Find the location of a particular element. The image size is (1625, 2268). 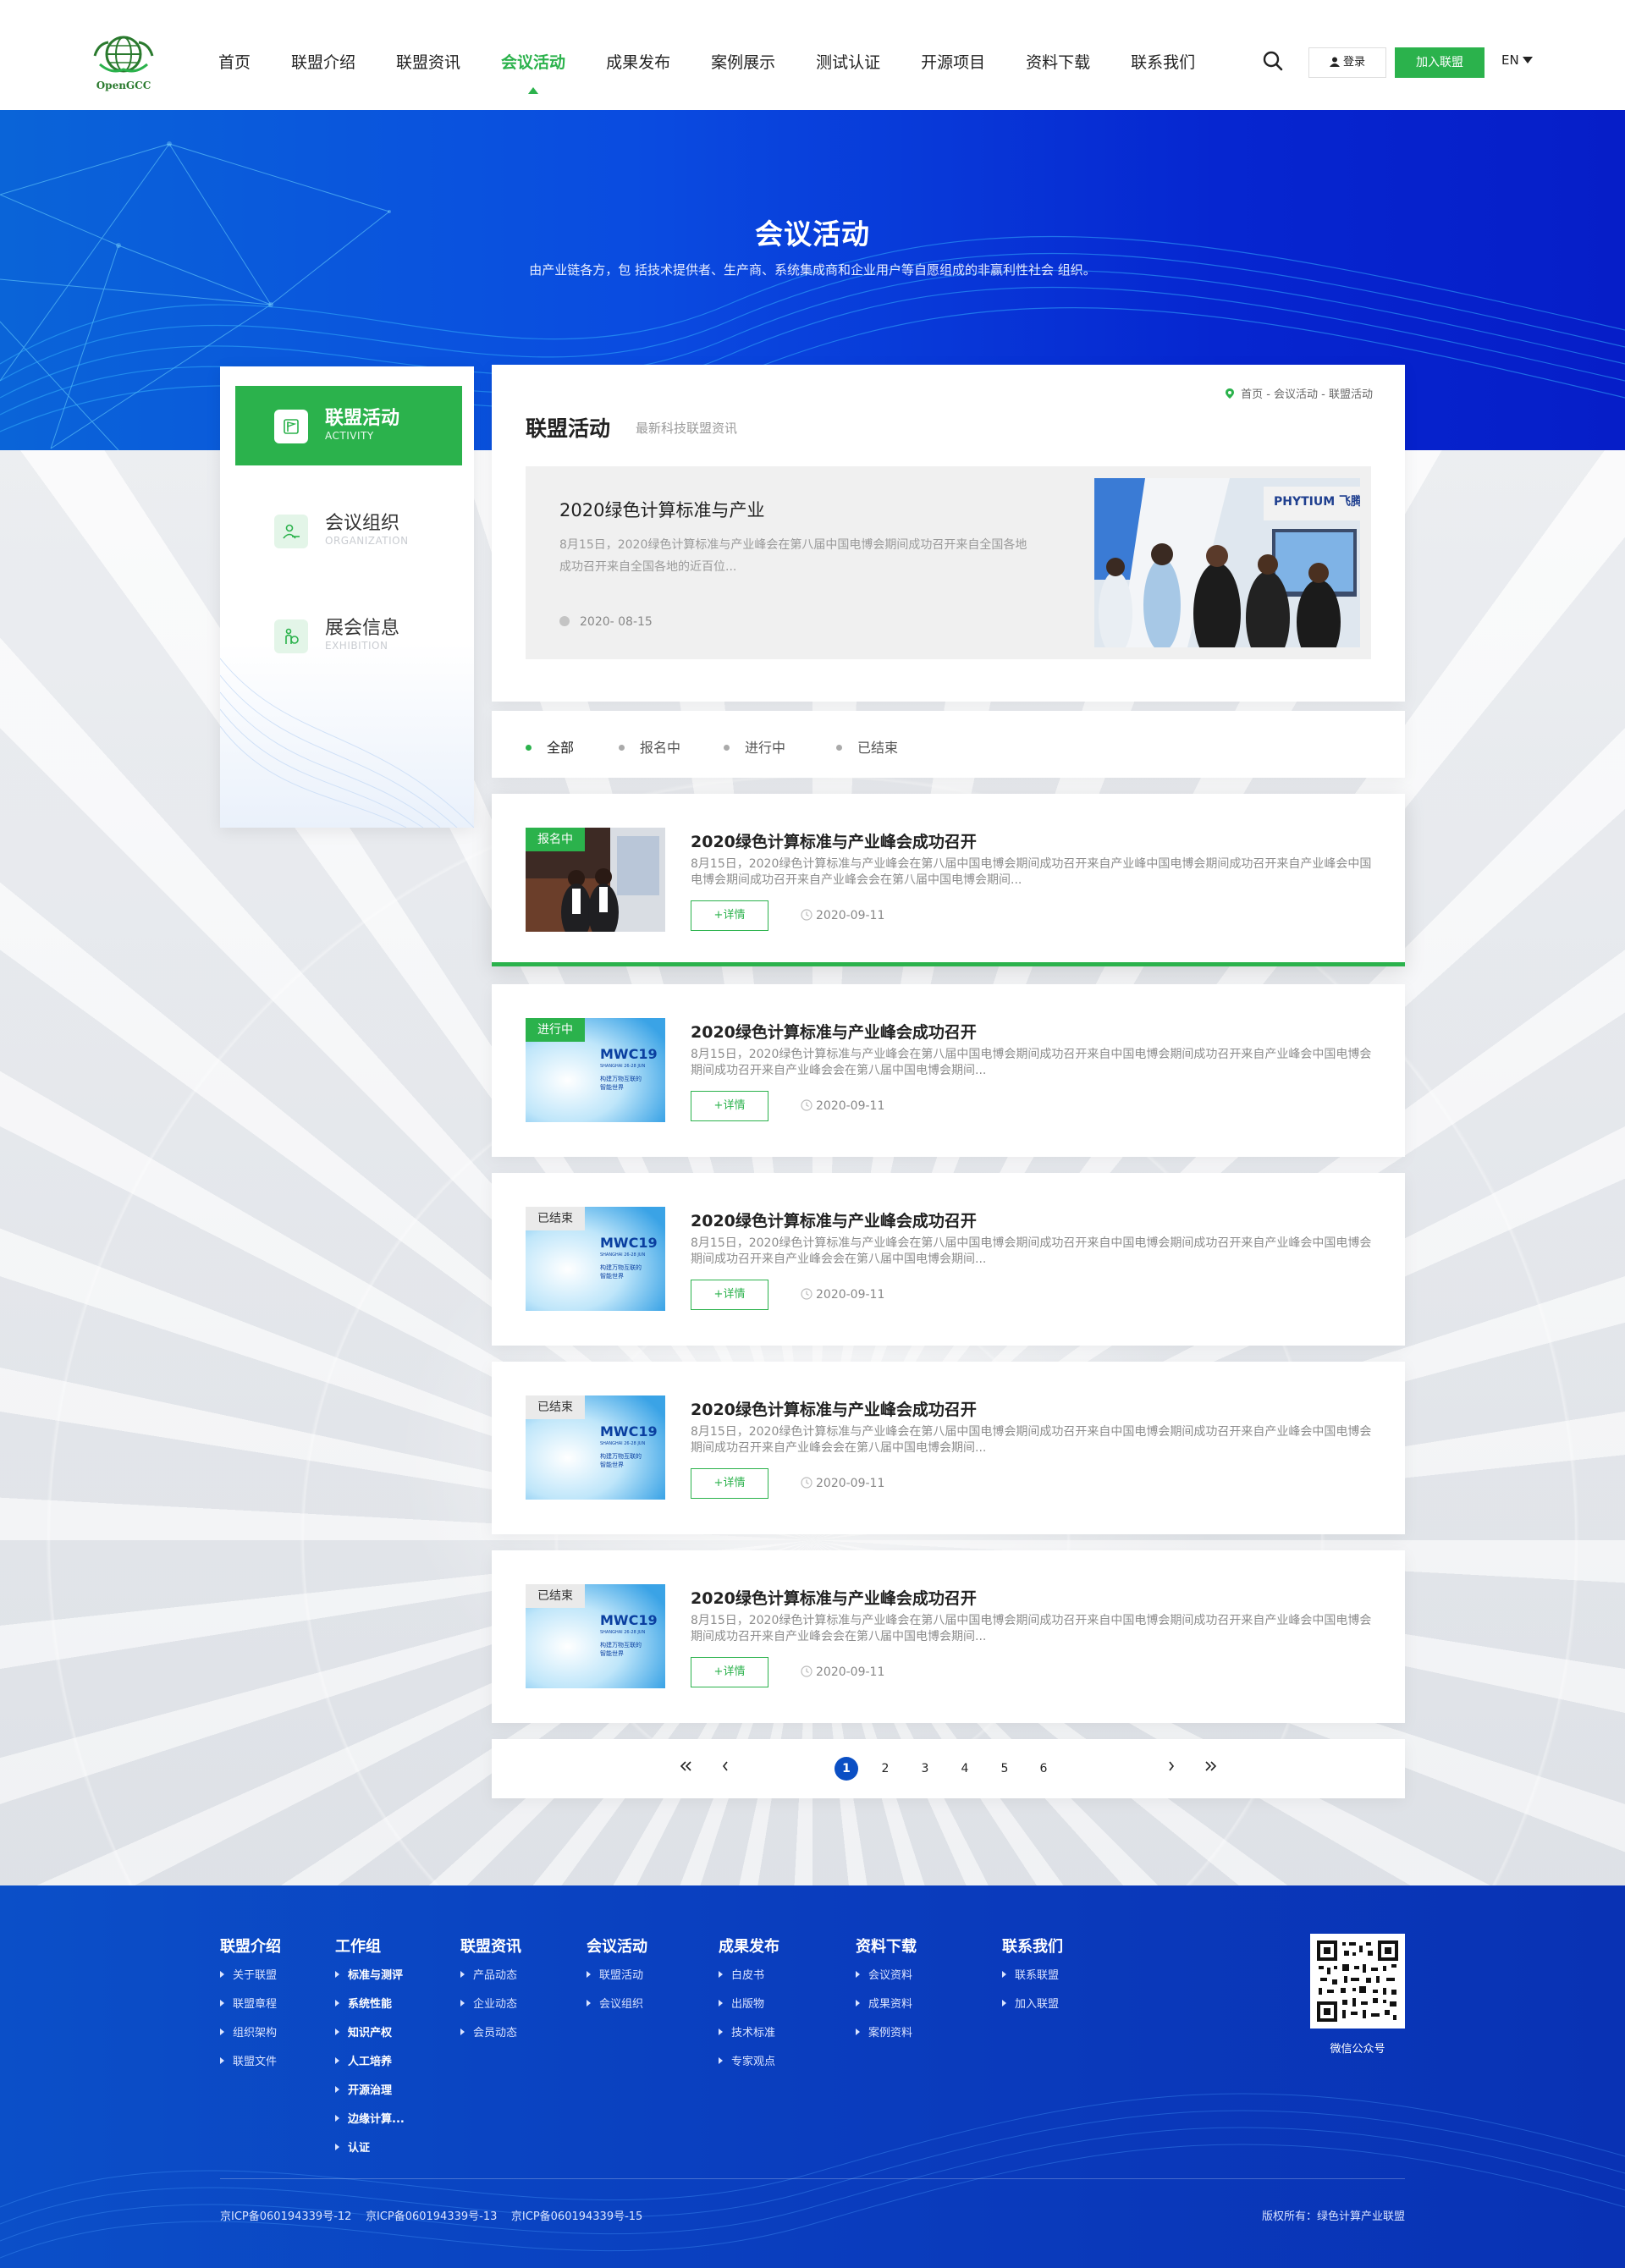

footer-link: 标准与测评 is located at coordinates (370, 1984).